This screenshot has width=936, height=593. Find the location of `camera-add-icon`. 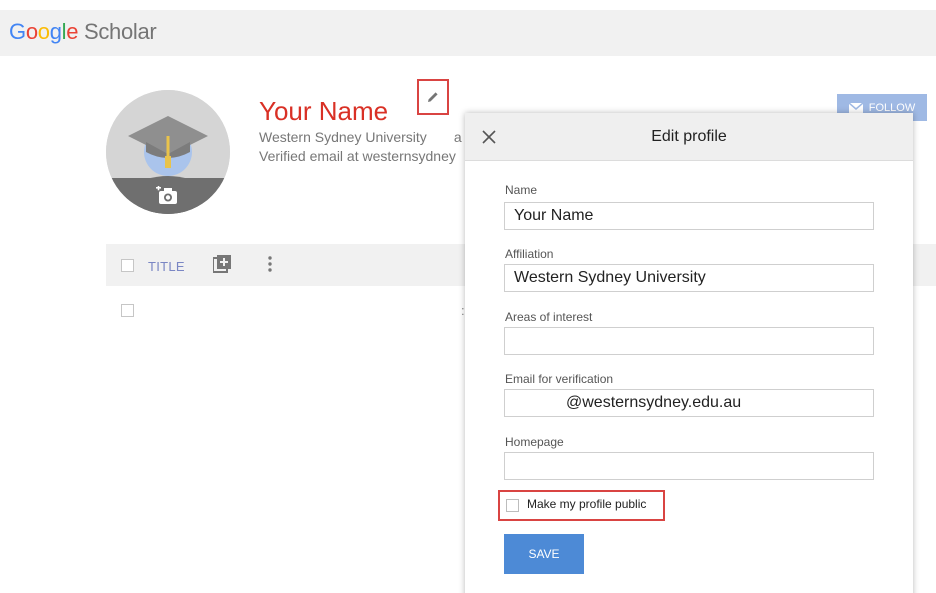

camera-add-icon is located at coordinates (166, 195).